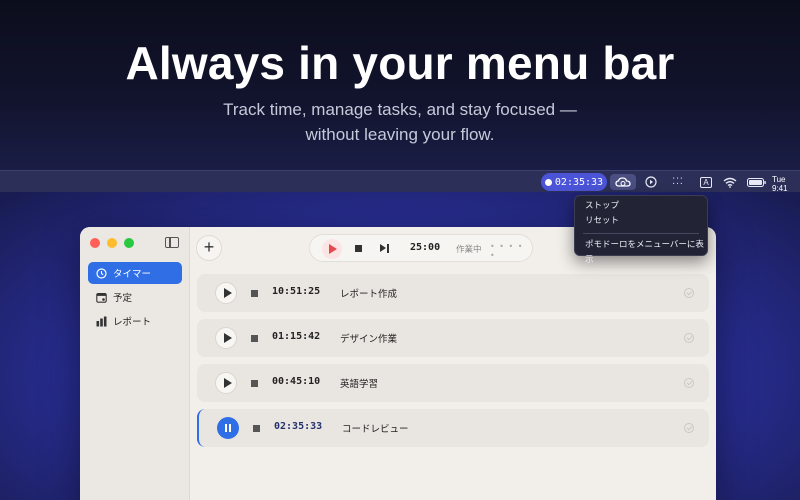  What do you see at coordinates (135, 297) in the screenshot?
I see `sidebar-item-schedule: 予定` at bounding box center [135, 297].